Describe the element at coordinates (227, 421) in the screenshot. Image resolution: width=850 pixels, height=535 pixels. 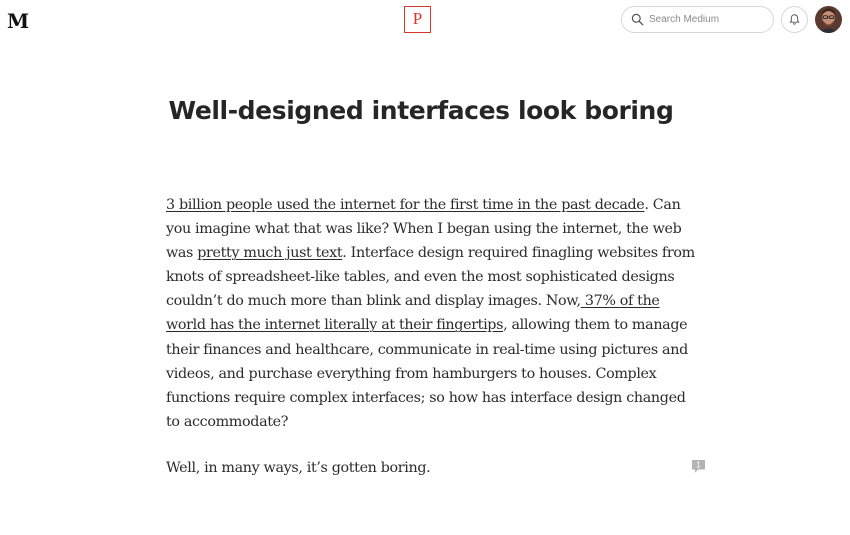
I see `paragraph-line: to accommodate?` at that location.